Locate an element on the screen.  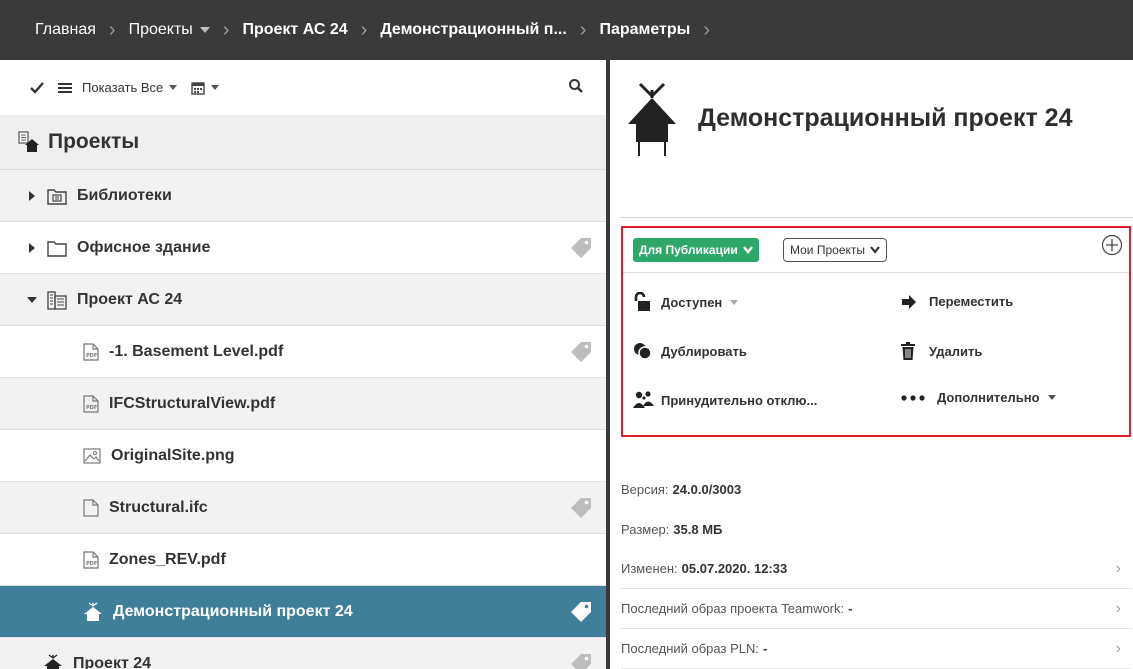
availability-label: Доступен is located at coordinates (692, 302).